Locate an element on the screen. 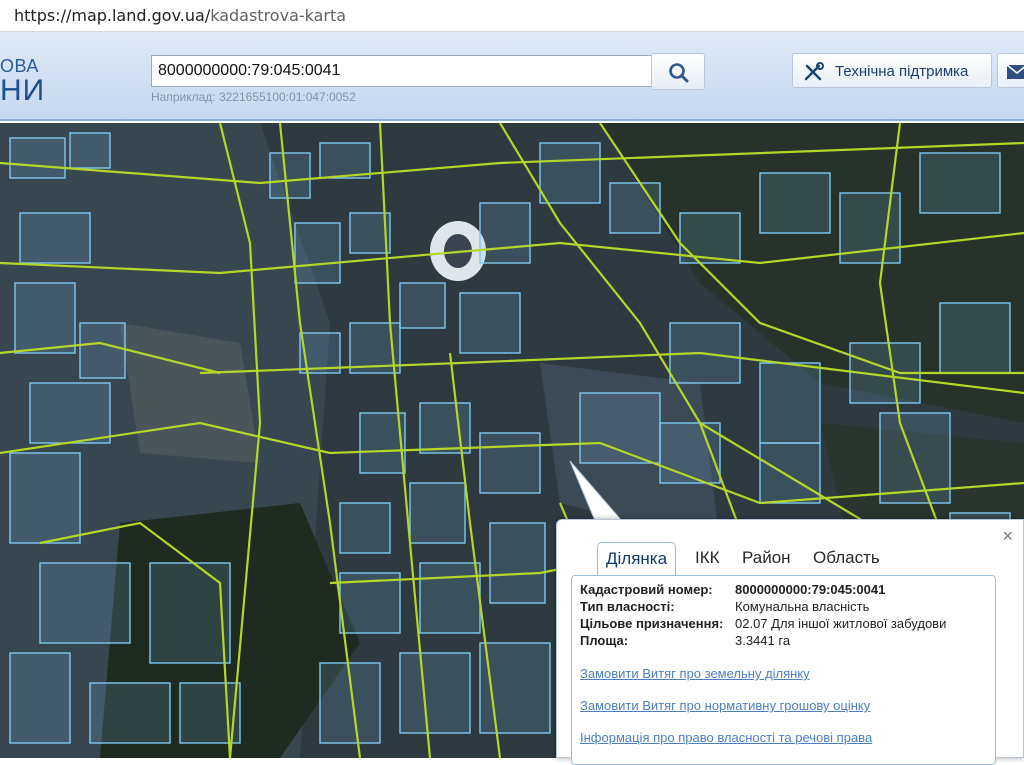  field-value: 3.3441 га is located at coordinates (763, 640).